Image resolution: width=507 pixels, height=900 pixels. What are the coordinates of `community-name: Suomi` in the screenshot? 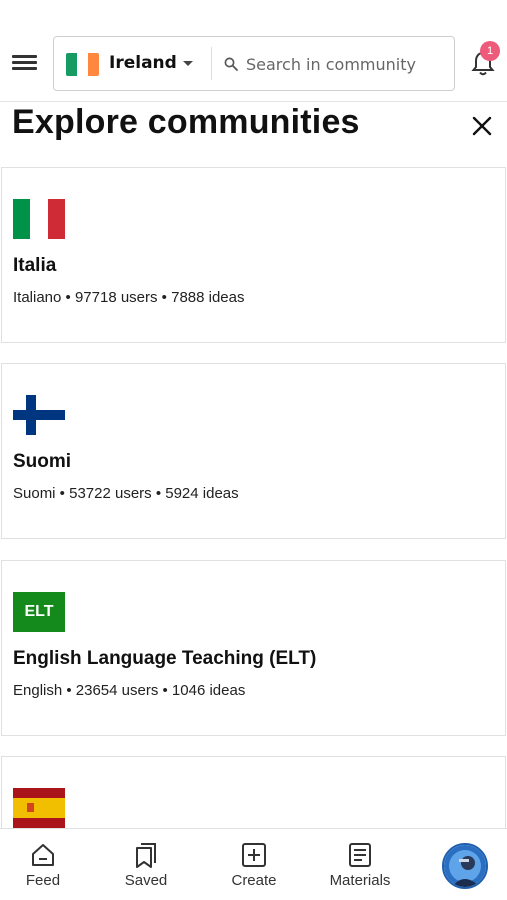 It's located at (42, 461).